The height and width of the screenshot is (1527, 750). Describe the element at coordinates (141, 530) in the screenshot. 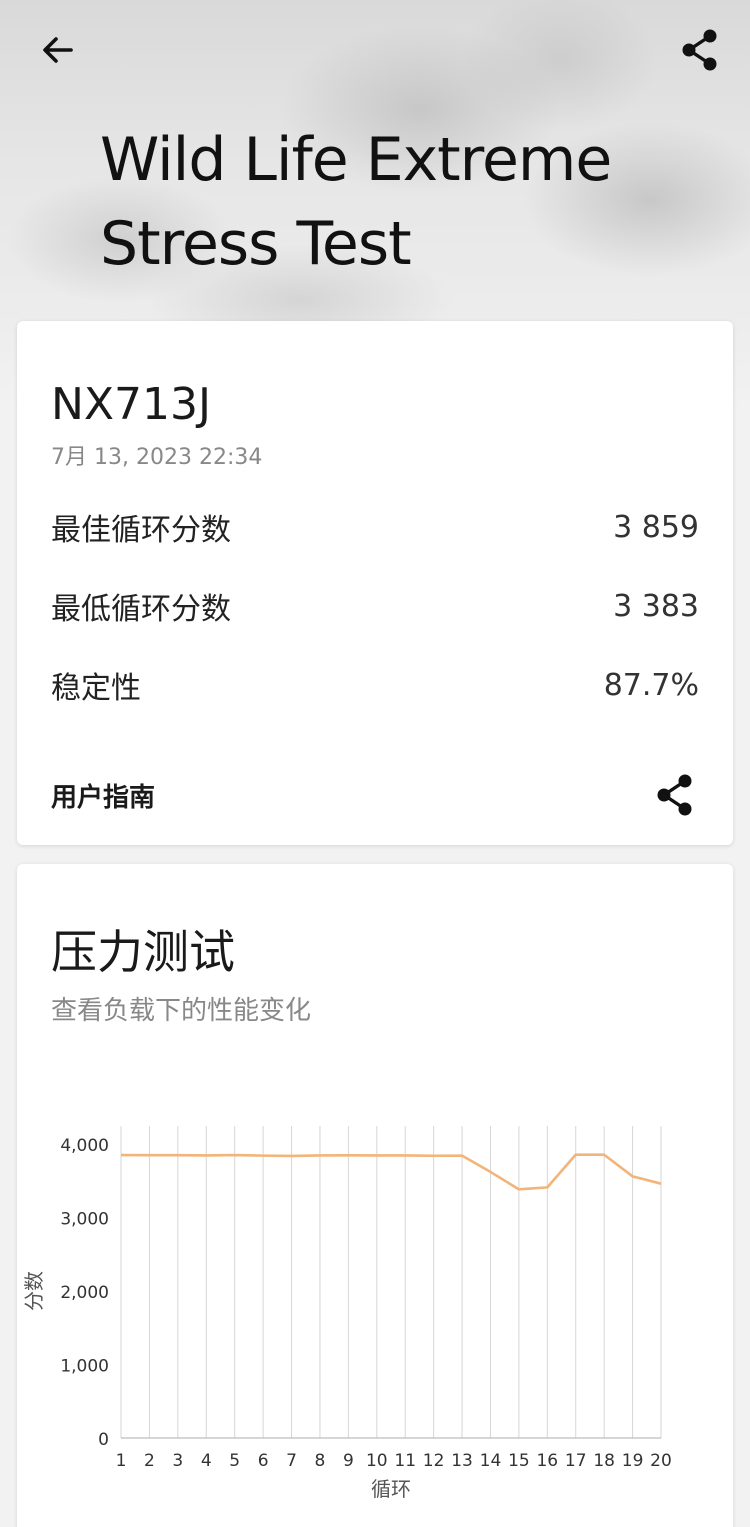

I see `best-loop-score-label: 最佳循环分数` at that location.